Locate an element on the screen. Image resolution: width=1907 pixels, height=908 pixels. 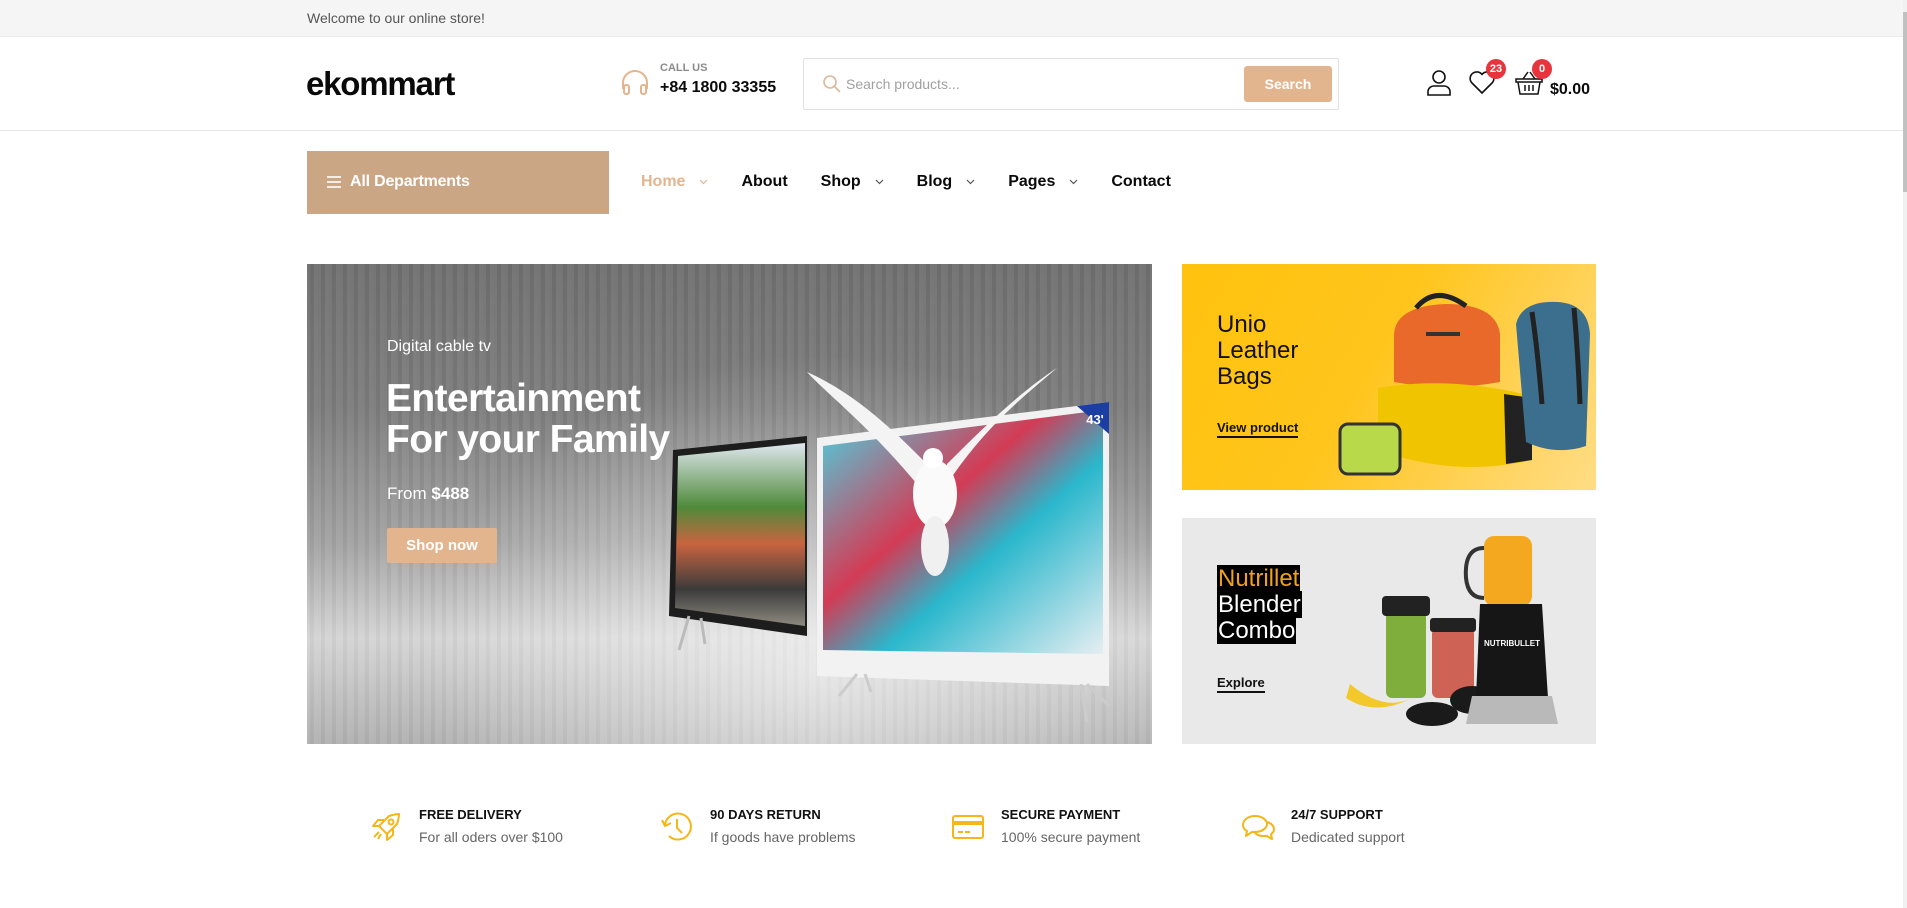
search-bar: Search is located at coordinates (1071, 84).